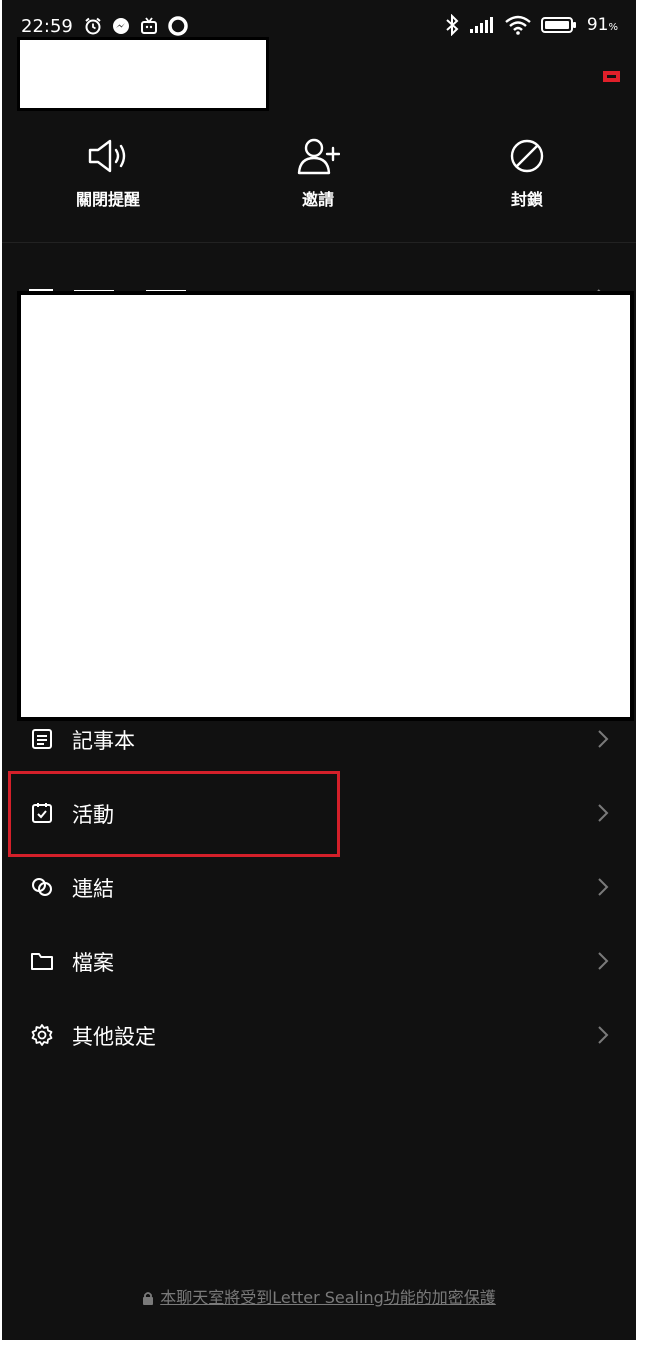 This screenshot has height=1352, width=656. Describe the element at coordinates (318, 156) in the screenshot. I see `add-user-icon` at that location.